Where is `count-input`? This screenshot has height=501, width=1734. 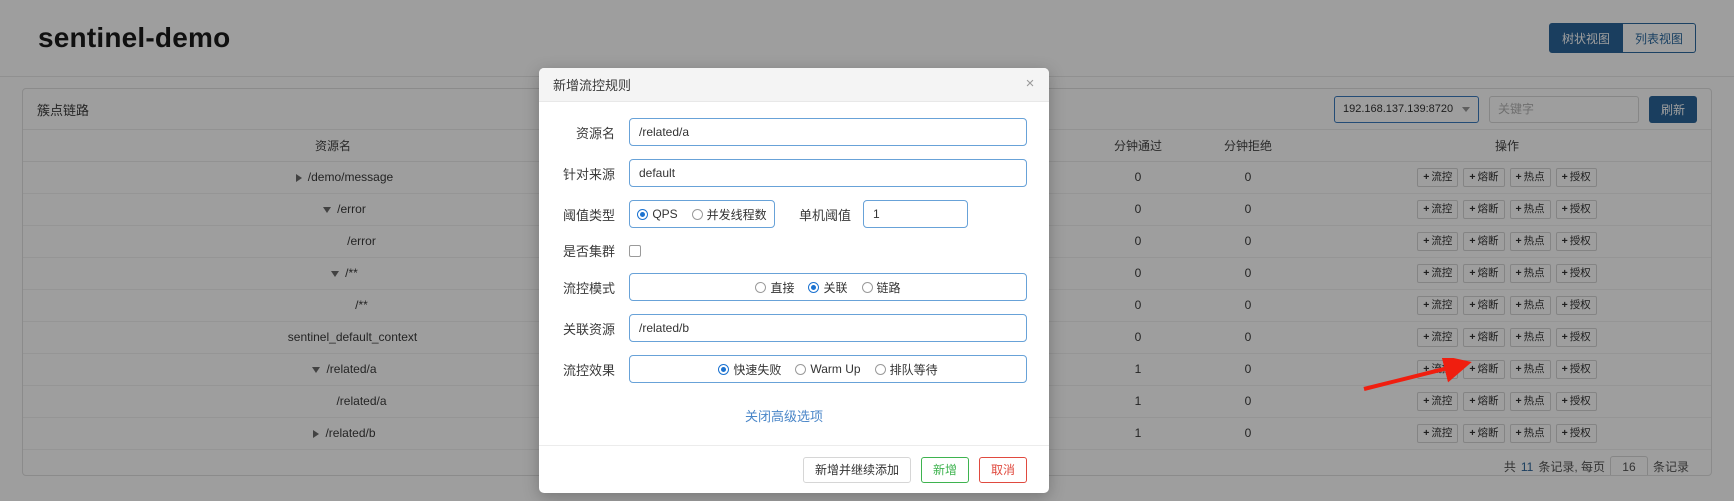 count-input is located at coordinates (916, 214).